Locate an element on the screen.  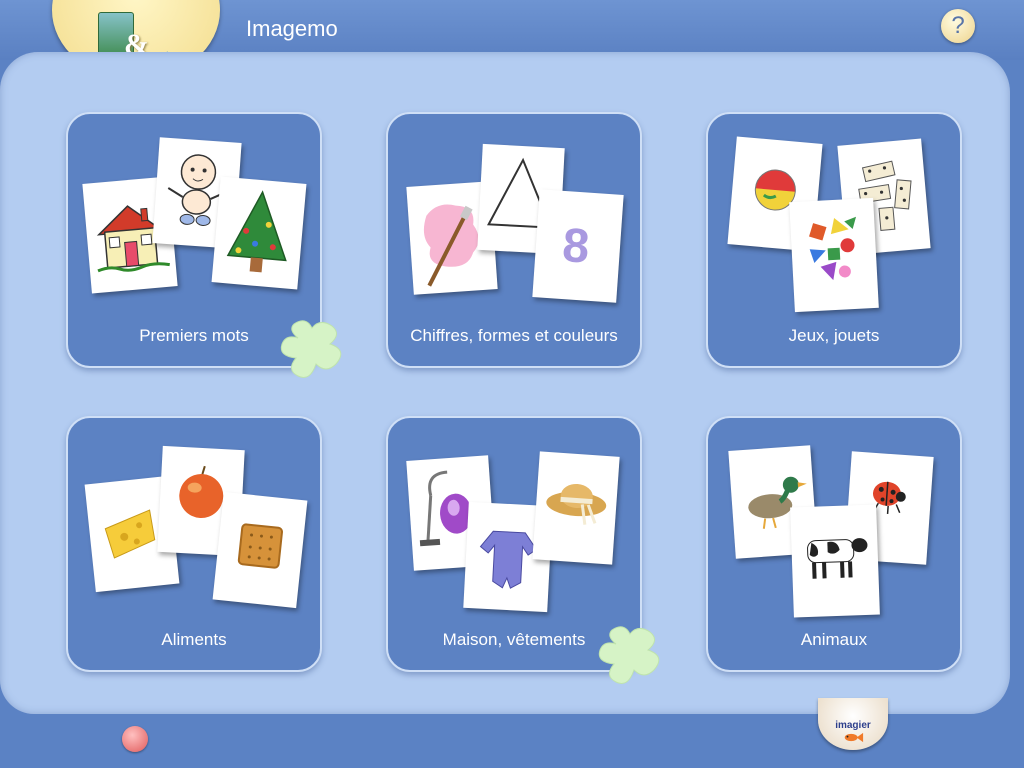
category-card-chiffres-formes-couleurs: 8 Chiffres, formes et couleurs is located at coordinates (514, 240).